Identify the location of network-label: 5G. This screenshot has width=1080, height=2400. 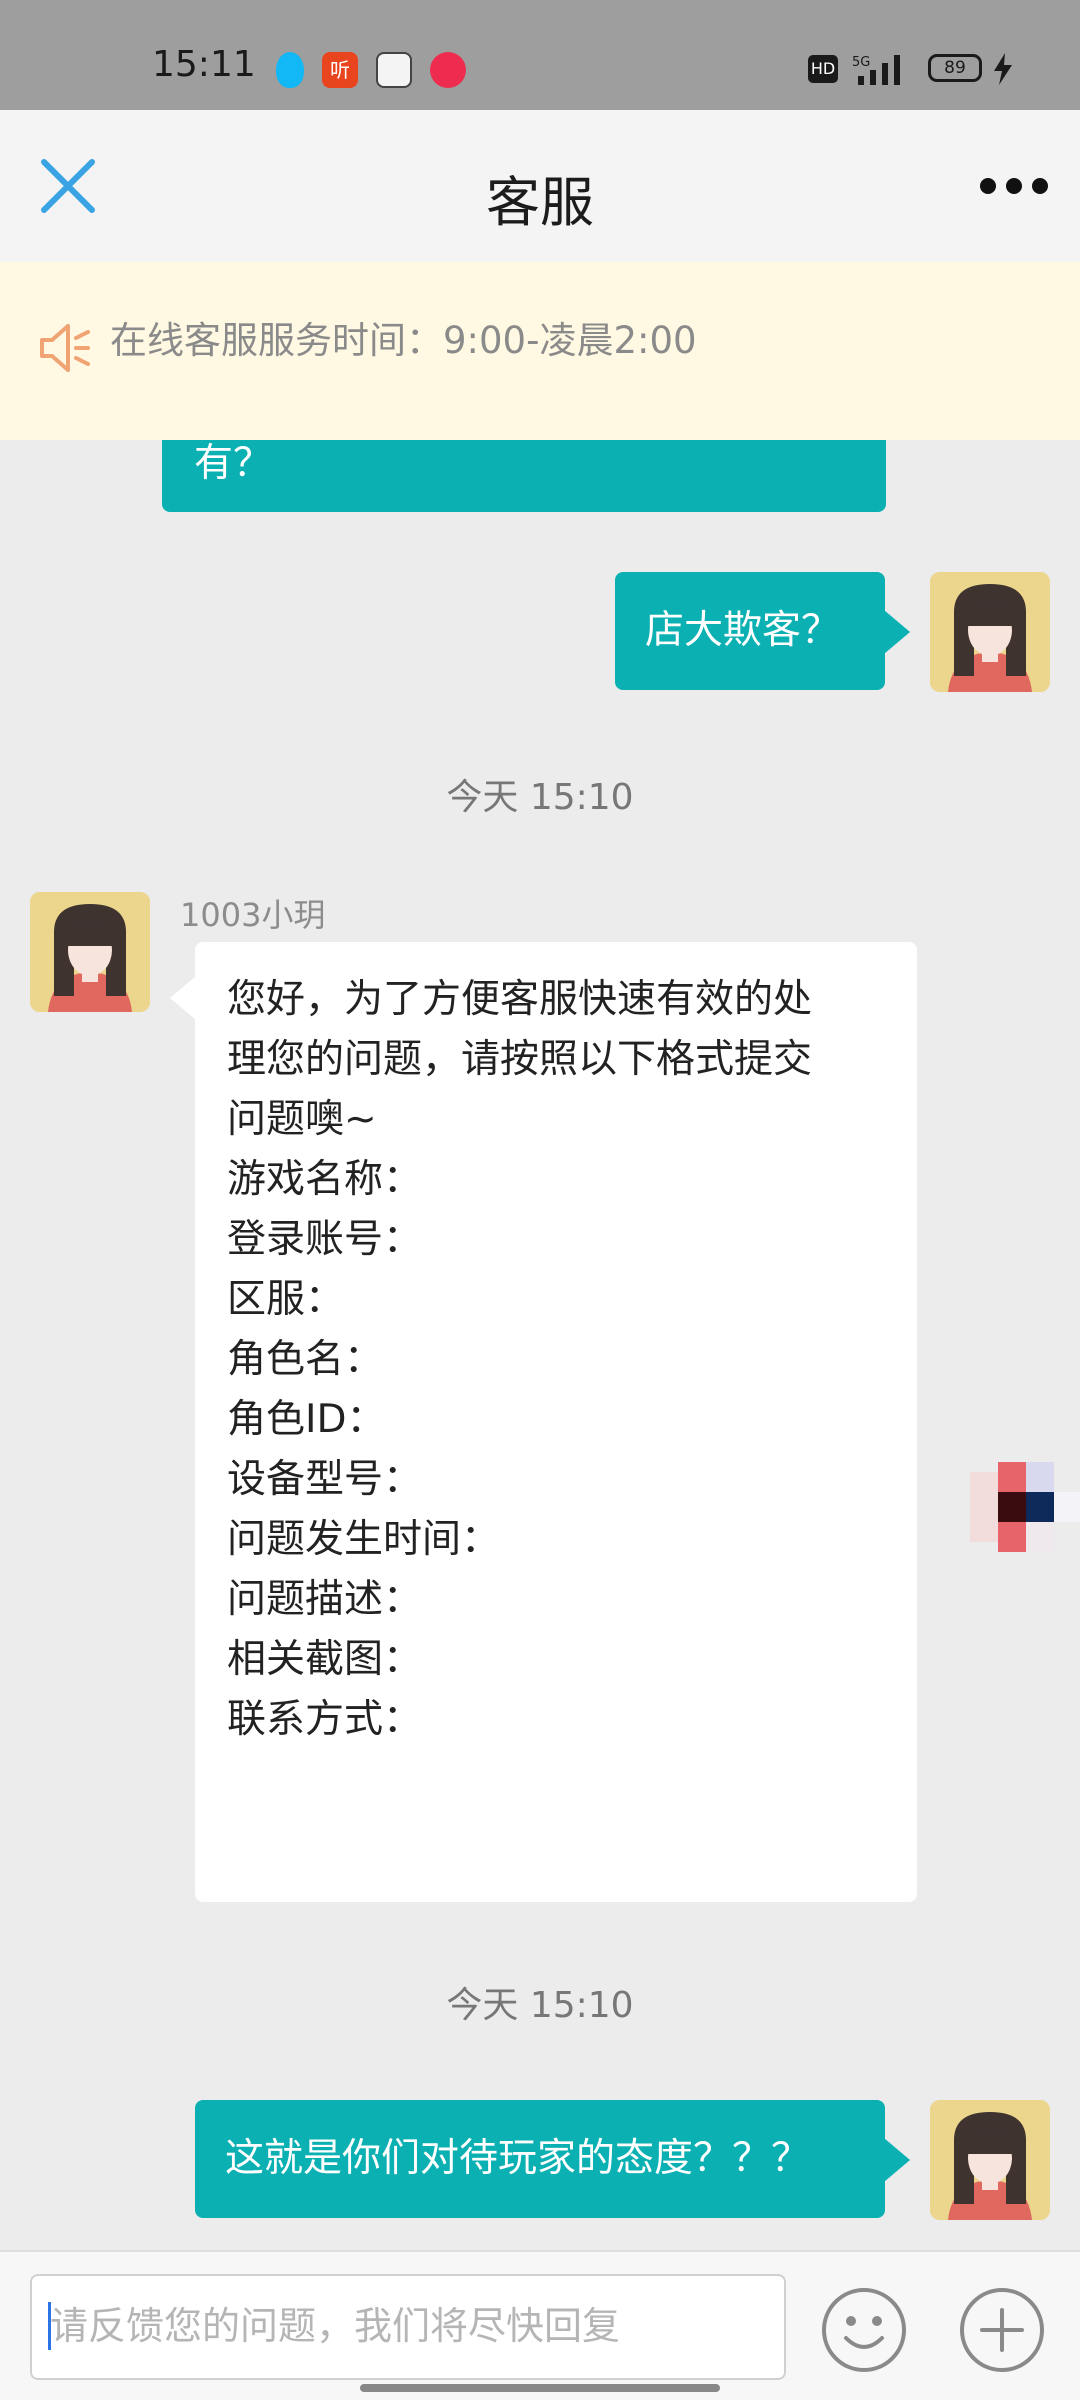
(861, 62).